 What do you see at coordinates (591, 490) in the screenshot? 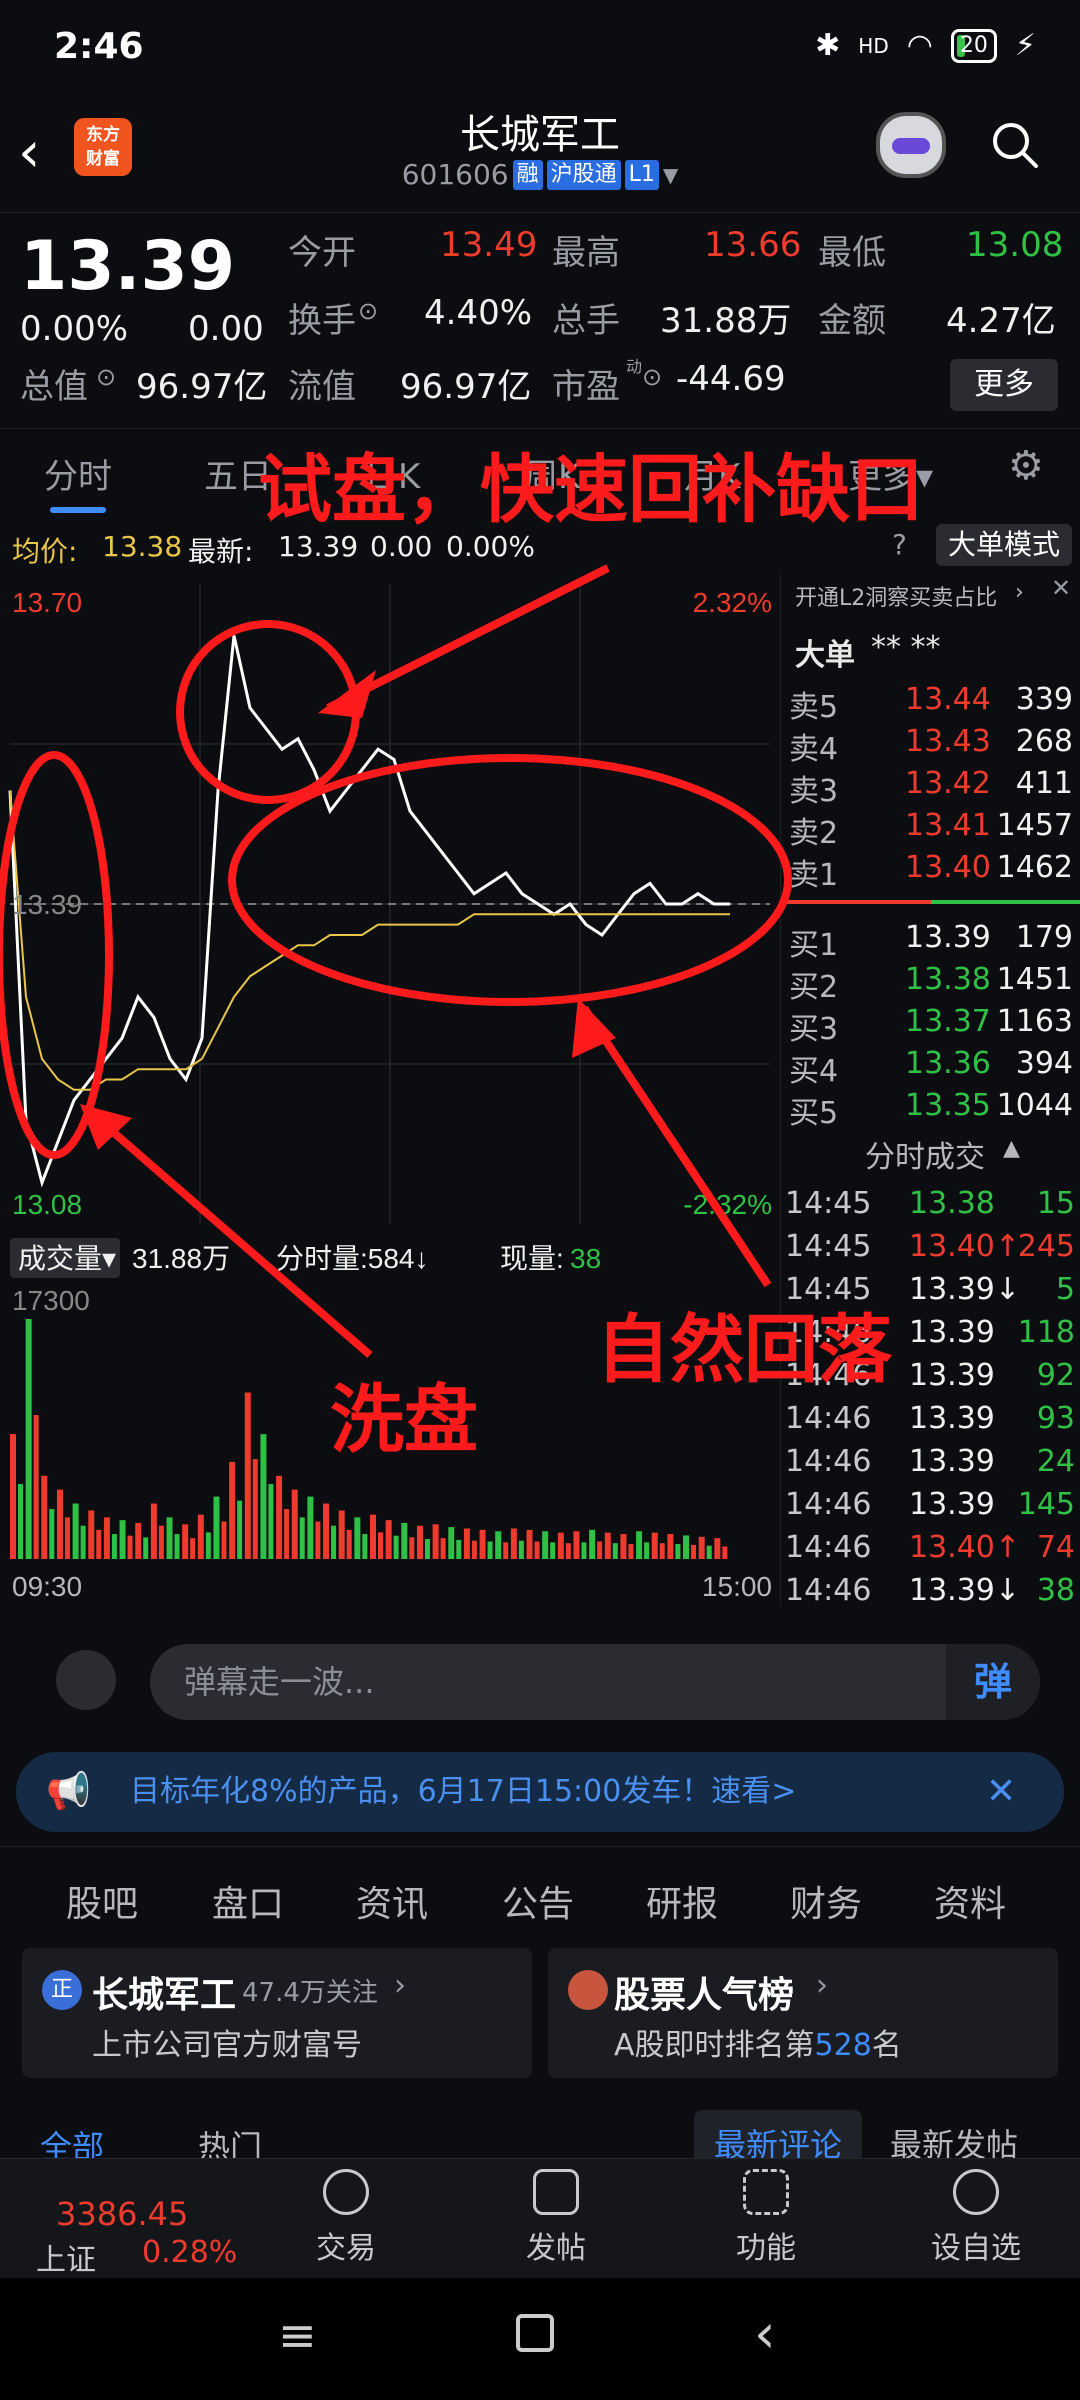
I see `annotation-top: 试盘，快速回补缺口` at bounding box center [591, 490].